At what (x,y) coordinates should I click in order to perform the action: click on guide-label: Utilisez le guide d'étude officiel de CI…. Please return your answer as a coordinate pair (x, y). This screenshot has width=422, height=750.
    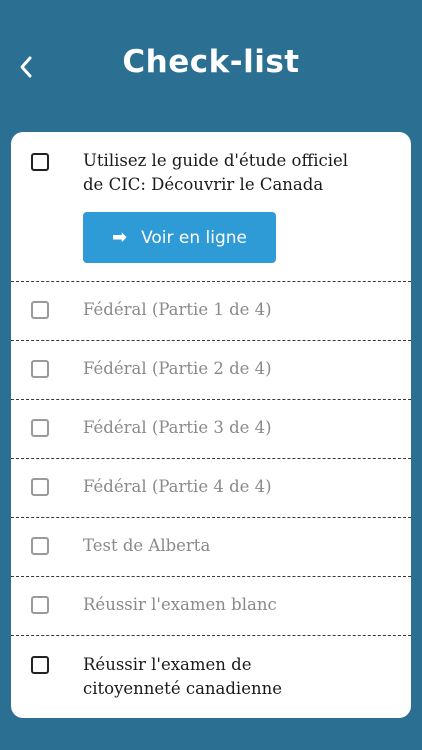
    Looking at the image, I should click on (242, 173).